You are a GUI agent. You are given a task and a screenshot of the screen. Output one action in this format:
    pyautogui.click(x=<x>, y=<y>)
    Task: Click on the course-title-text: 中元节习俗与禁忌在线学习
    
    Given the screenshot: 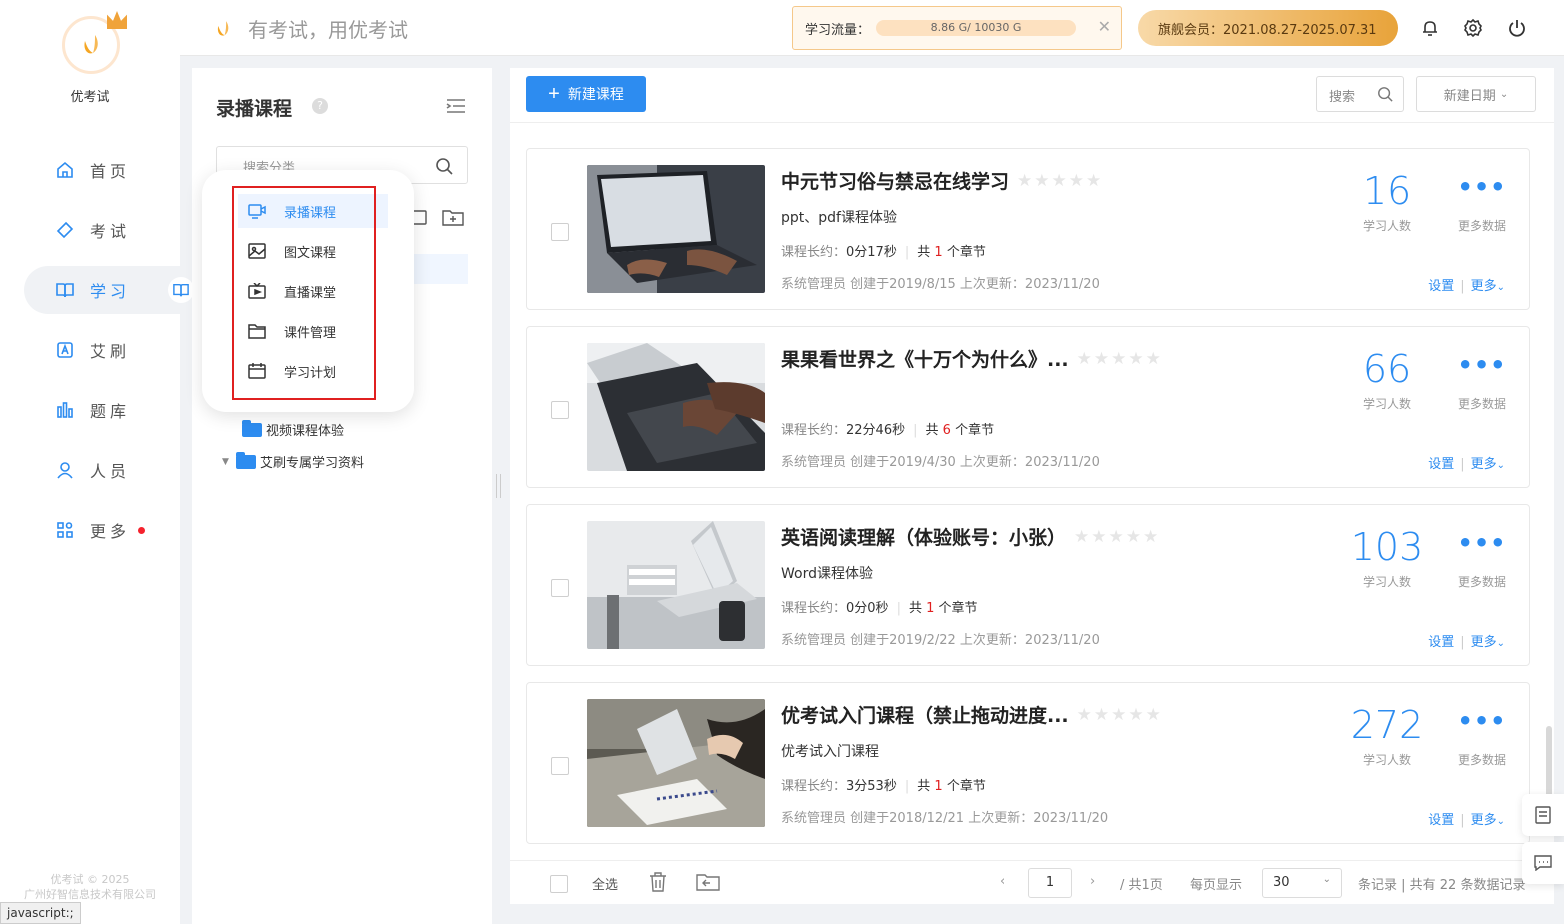 What is the action you would take?
    pyautogui.click(x=895, y=180)
    